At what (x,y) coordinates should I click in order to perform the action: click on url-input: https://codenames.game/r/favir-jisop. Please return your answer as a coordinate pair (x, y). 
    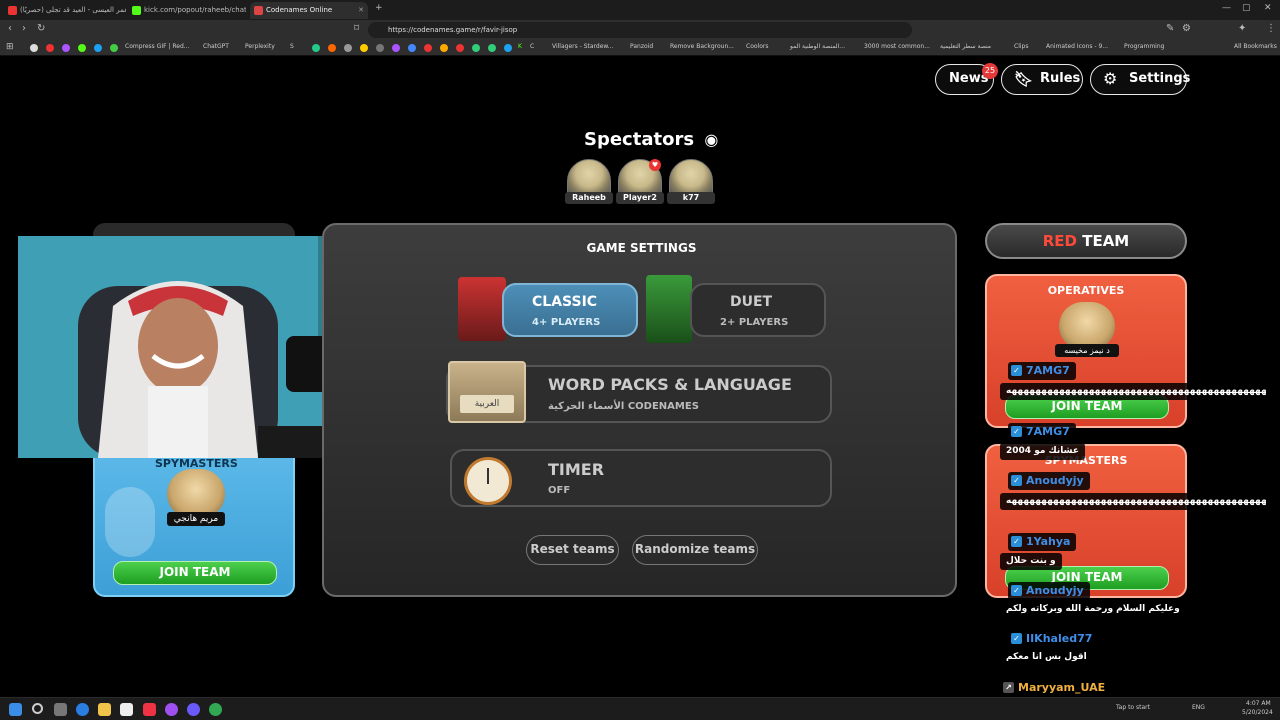
    Looking at the image, I should click on (640, 30).